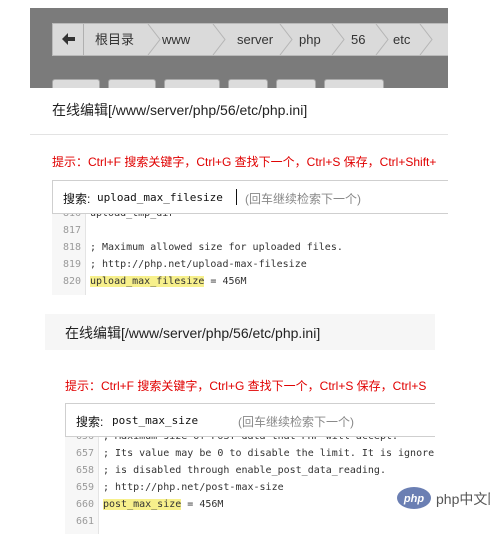 The width and height of the screenshot is (490, 534). What do you see at coordinates (155, 420) in the screenshot?
I see `search-input: post_max_size` at bounding box center [155, 420].